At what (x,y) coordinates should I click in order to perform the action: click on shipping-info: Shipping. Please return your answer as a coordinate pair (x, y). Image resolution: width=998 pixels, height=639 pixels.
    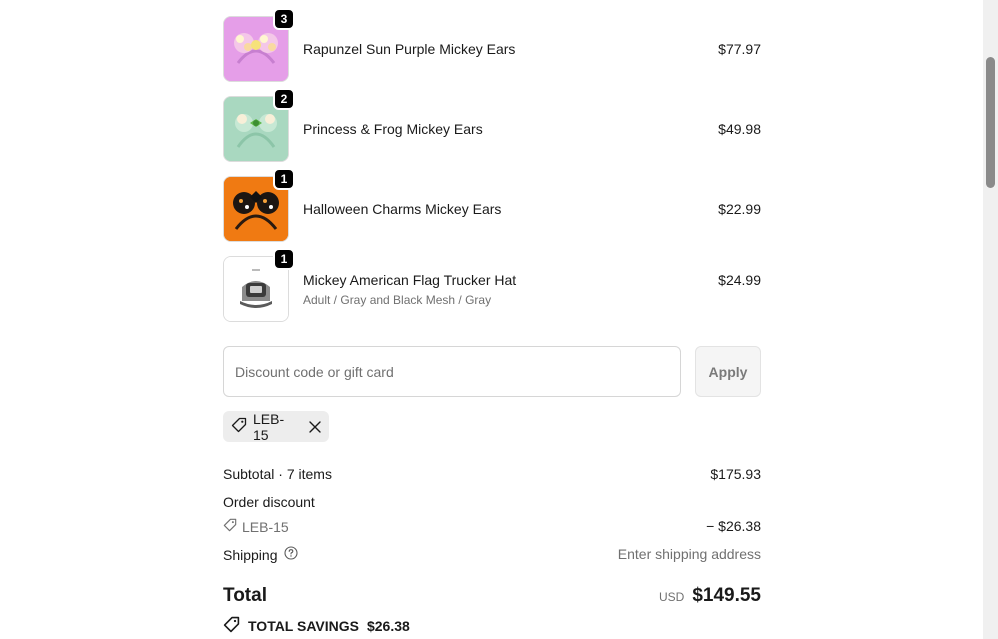
    Looking at the image, I should click on (260, 554).